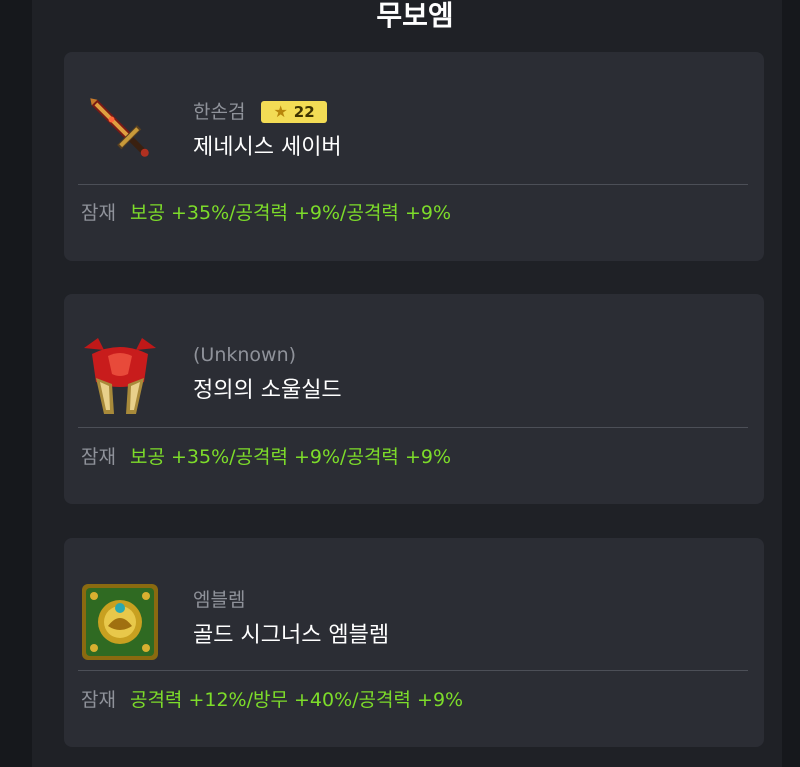 The image size is (800, 767). I want to click on item-category: (Unknown), so click(245, 355).